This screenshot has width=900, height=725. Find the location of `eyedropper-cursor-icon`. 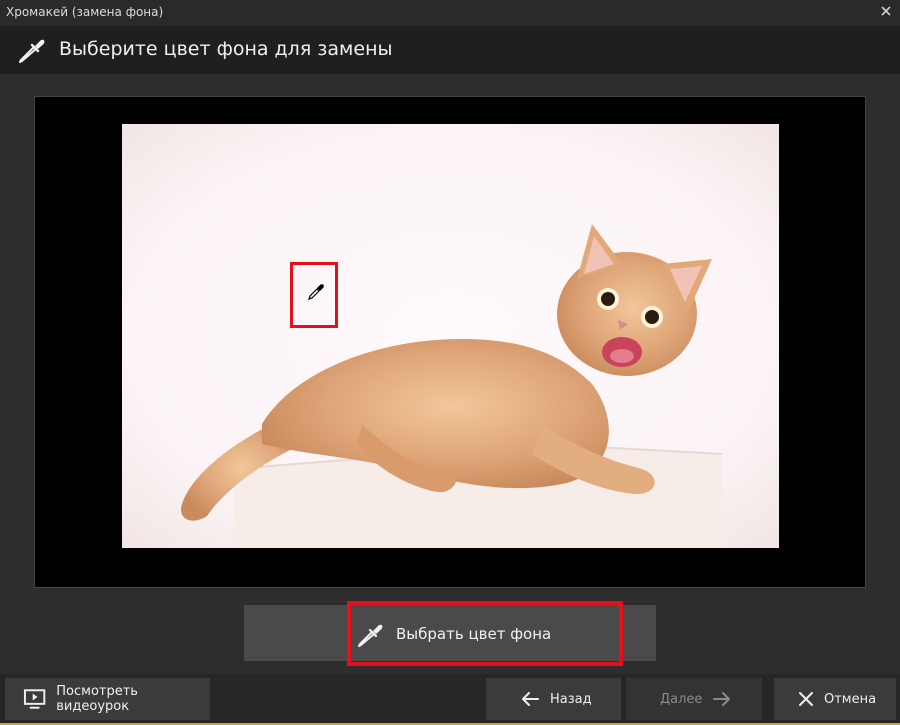

eyedropper-cursor-icon is located at coordinates (316, 294).